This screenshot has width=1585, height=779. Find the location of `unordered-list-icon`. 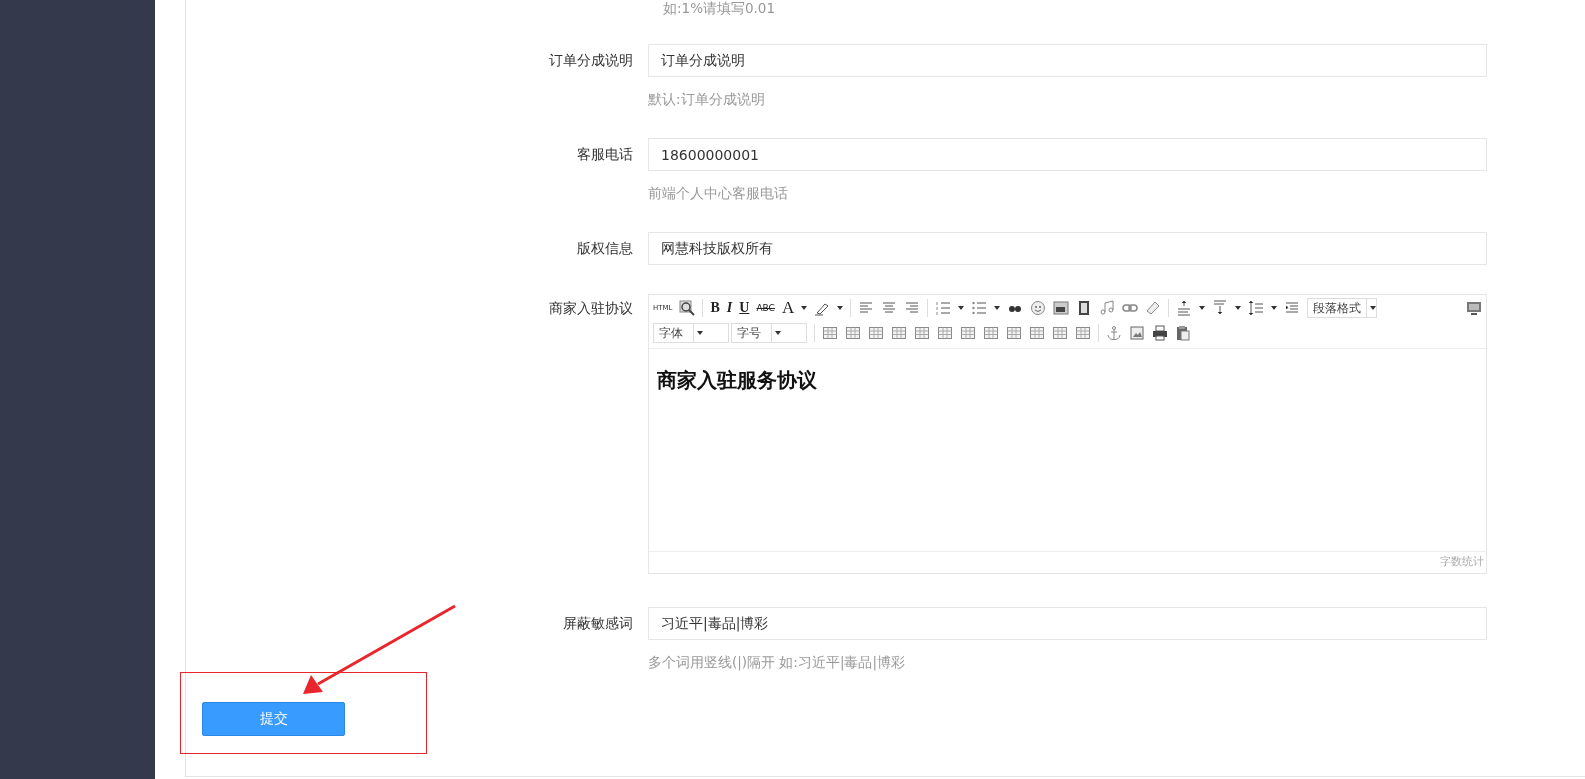

unordered-list-icon is located at coordinates (979, 308).